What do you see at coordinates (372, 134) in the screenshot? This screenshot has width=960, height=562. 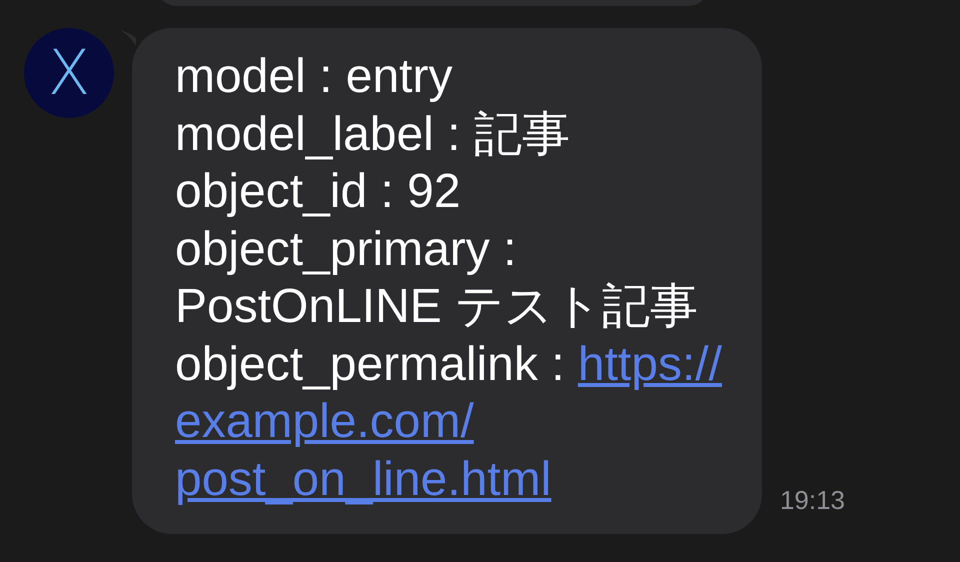 I see `message-text: model_label : 記事` at bounding box center [372, 134].